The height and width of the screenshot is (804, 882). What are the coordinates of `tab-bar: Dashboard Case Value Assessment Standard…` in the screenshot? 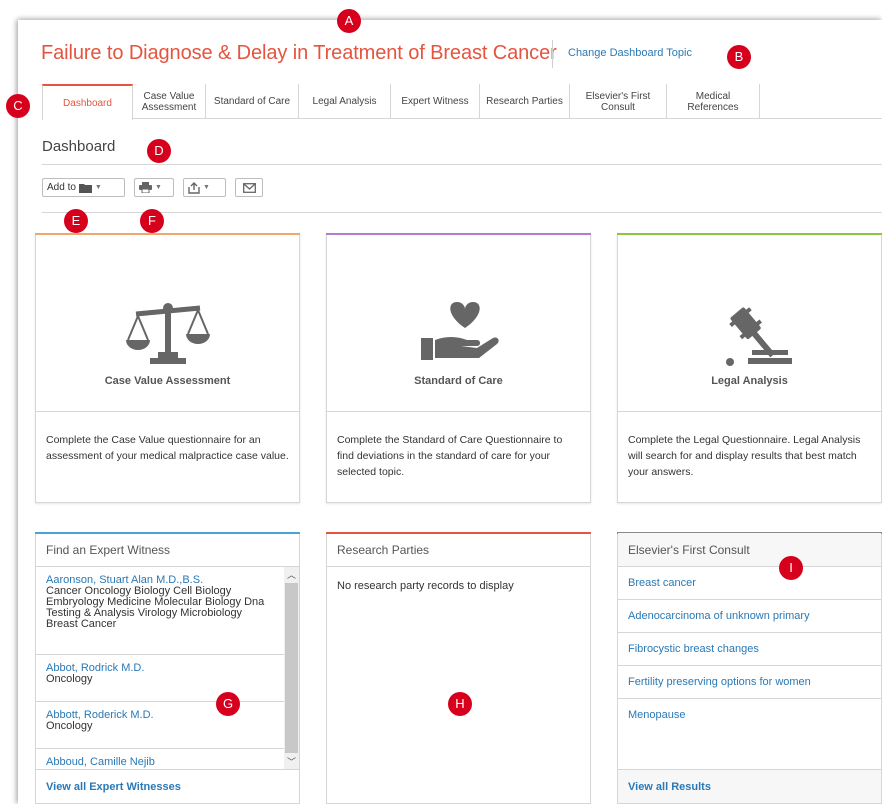 It's located at (462, 102).